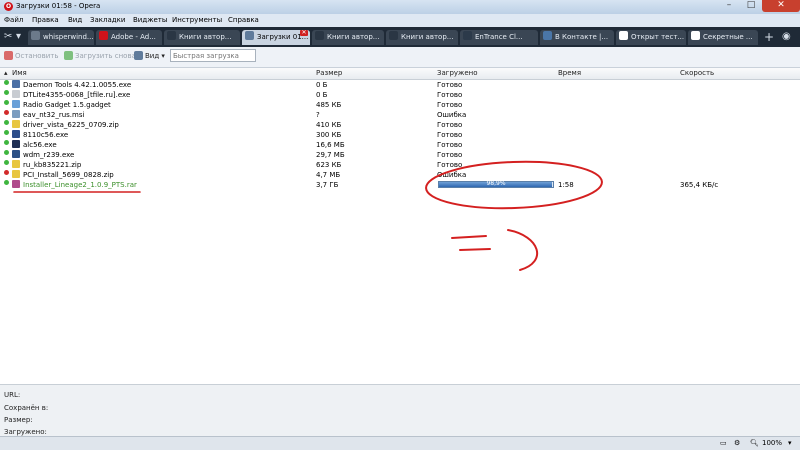 The height and width of the screenshot is (450, 800). What do you see at coordinates (58, 6) in the screenshot?
I see `window-title: Загрузки 01:58 - Opera` at bounding box center [58, 6].